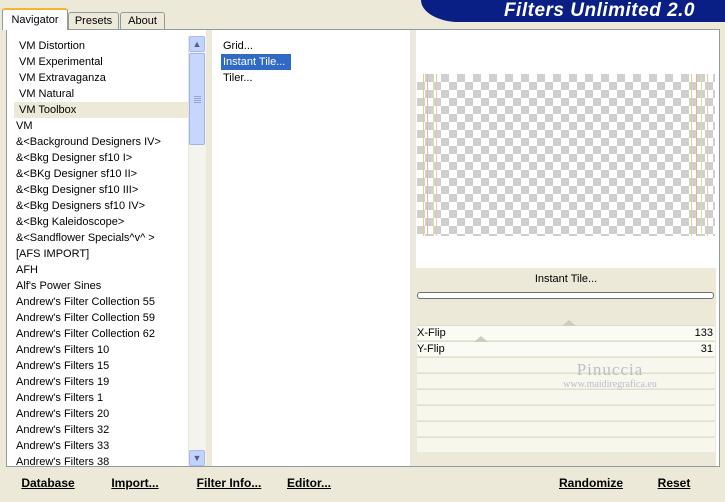 The width and height of the screenshot is (725, 502). What do you see at coordinates (103, 350) in the screenshot?
I see `category-item: Andrew's Filters 10` at bounding box center [103, 350].